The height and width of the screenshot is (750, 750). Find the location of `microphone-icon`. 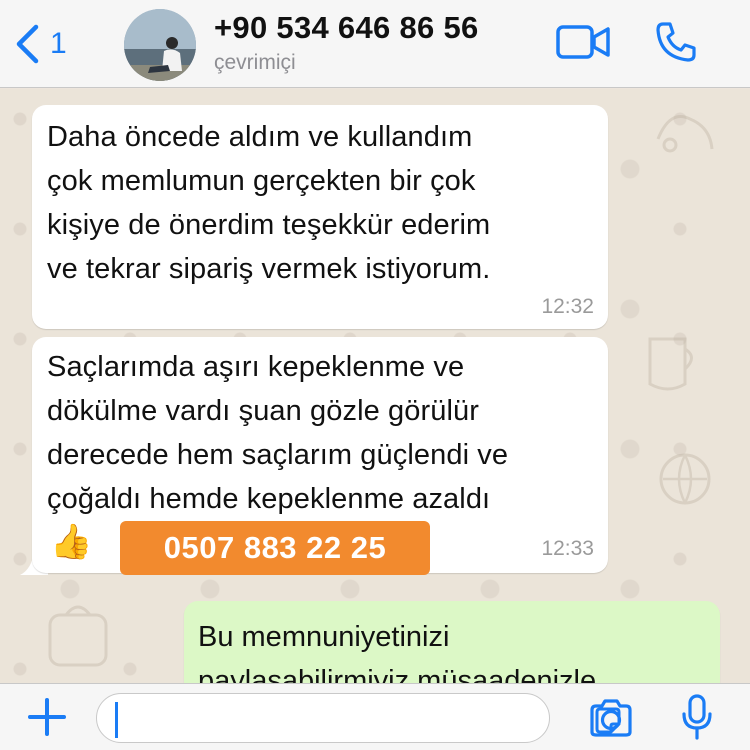

microphone-icon is located at coordinates (697, 717).